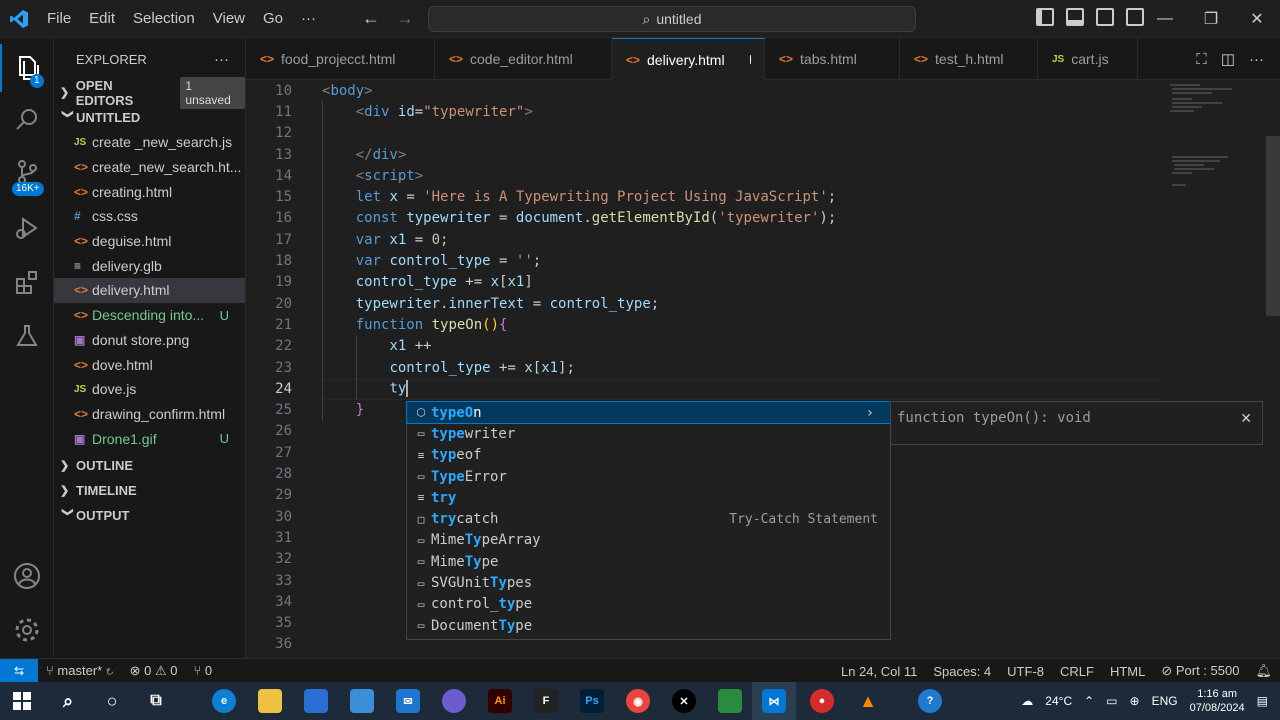  I want to click on task-view-icon: ⧉, so click(156, 701).